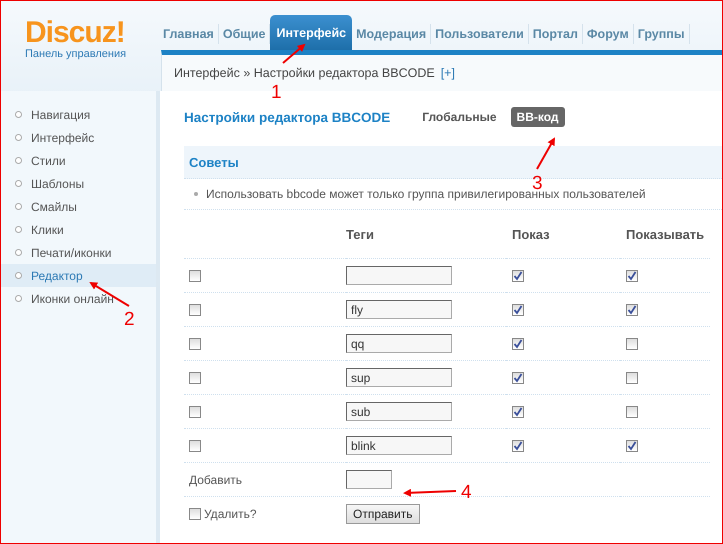  What do you see at coordinates (399, 411) in the screenshot?
I see `tag-input: sub` at bounding box center [399, 411].